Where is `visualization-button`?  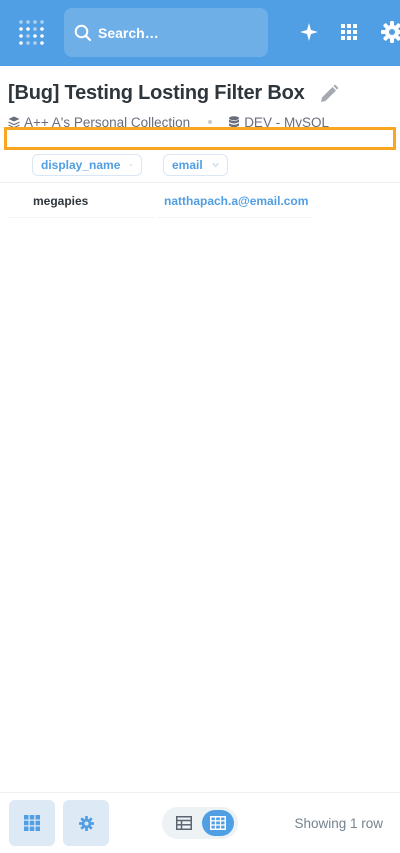
visualization-button is located at coordinates (32, 823).